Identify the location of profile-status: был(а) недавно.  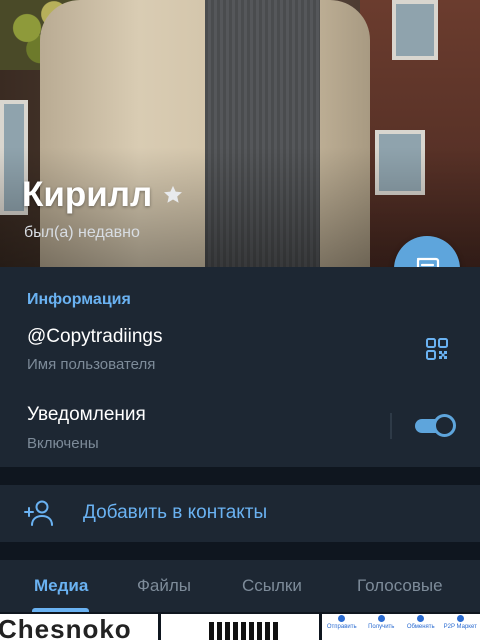
(82, 232).